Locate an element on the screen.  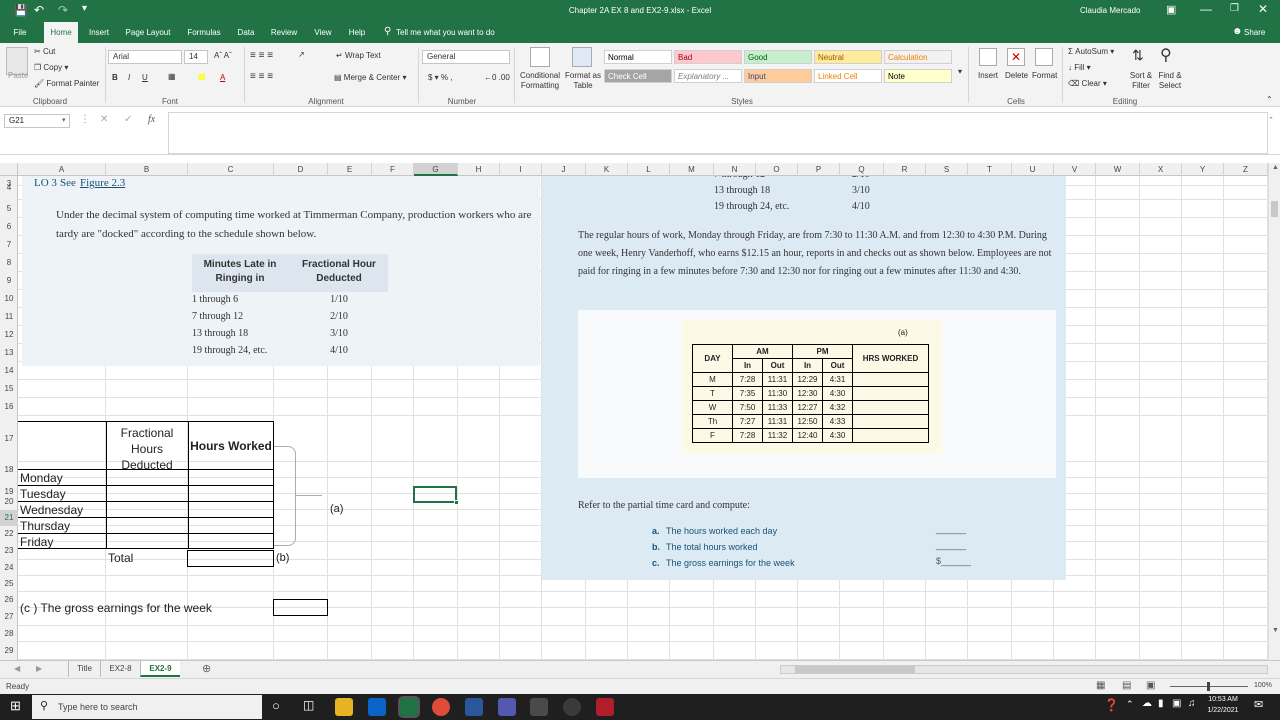
delete-cells-icon: ✕ is located at coordinates (1016, 57).